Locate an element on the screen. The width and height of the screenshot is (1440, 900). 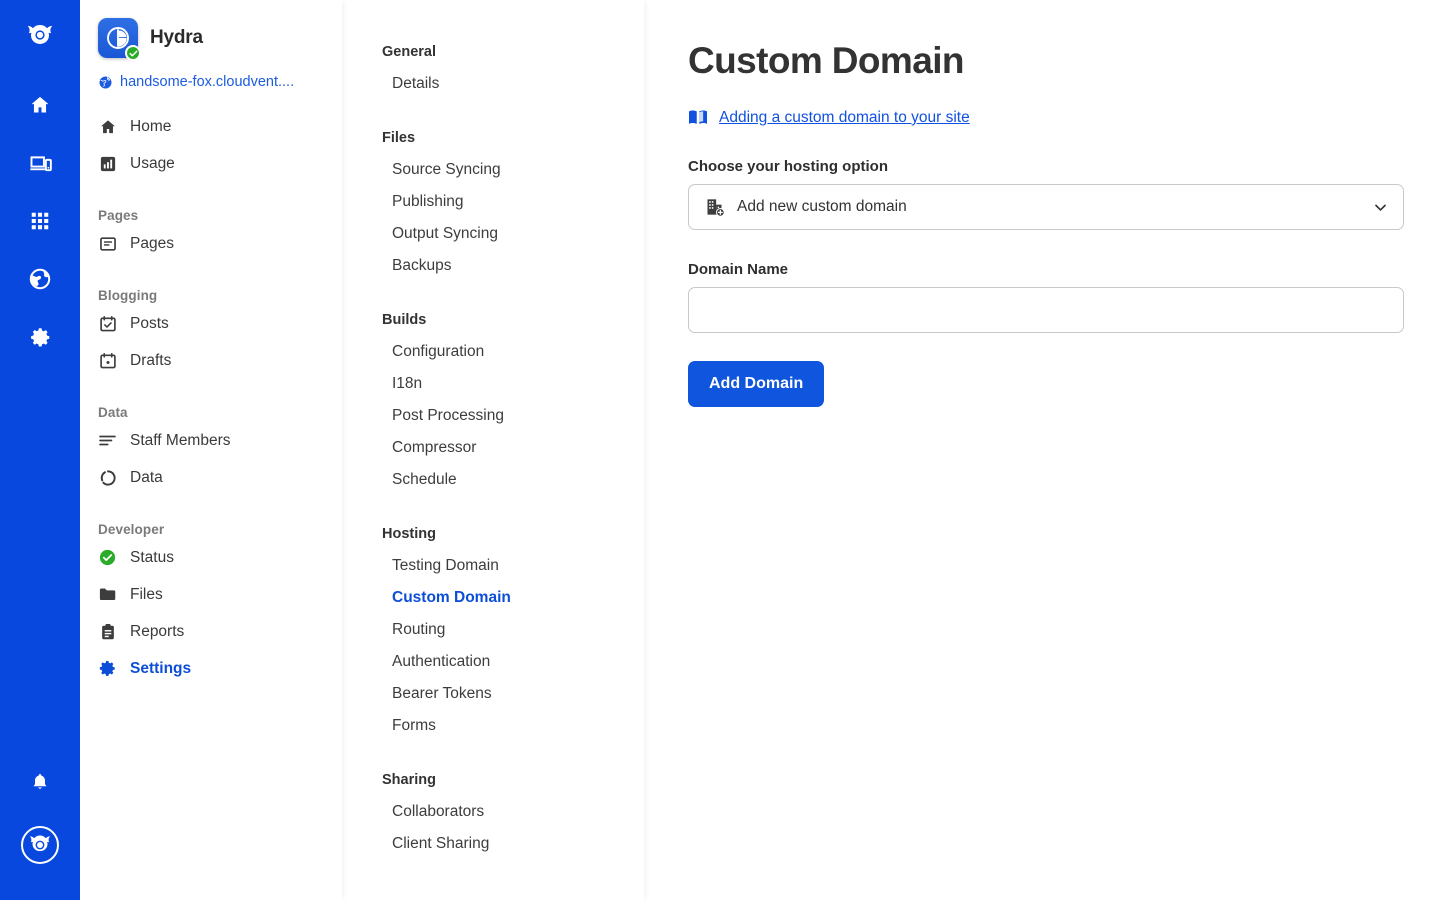
settings-item-custom-domain: Custom Domain is located at coordinates (493, 598).